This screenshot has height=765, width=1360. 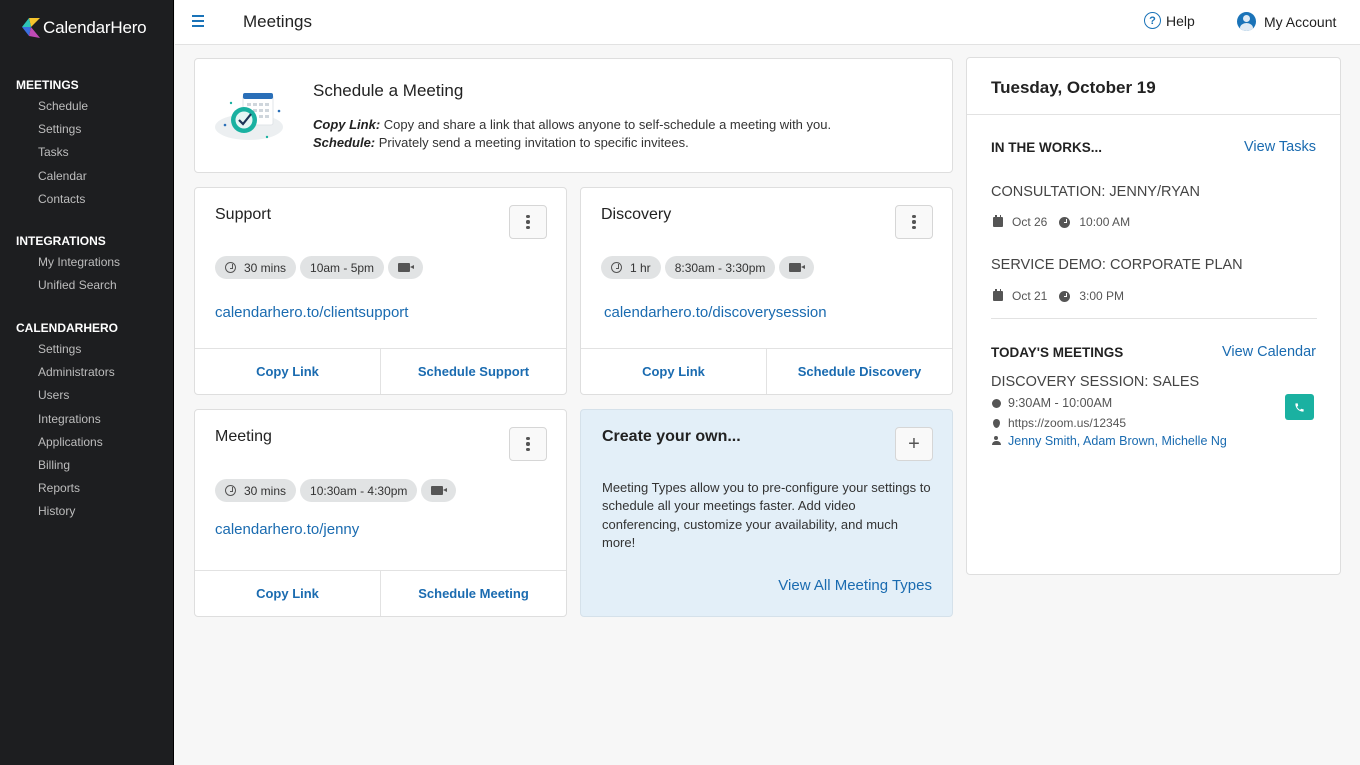 I want to click on nav-item-administrators: Administrators, so click(x=87, y=372).